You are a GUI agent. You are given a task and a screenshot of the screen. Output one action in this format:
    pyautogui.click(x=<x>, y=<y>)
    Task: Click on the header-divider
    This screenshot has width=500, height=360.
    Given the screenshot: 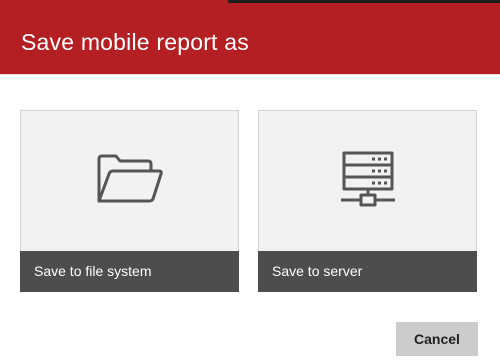 What is the action you would take?
    pyautogui.click(x=250, y=74)
    